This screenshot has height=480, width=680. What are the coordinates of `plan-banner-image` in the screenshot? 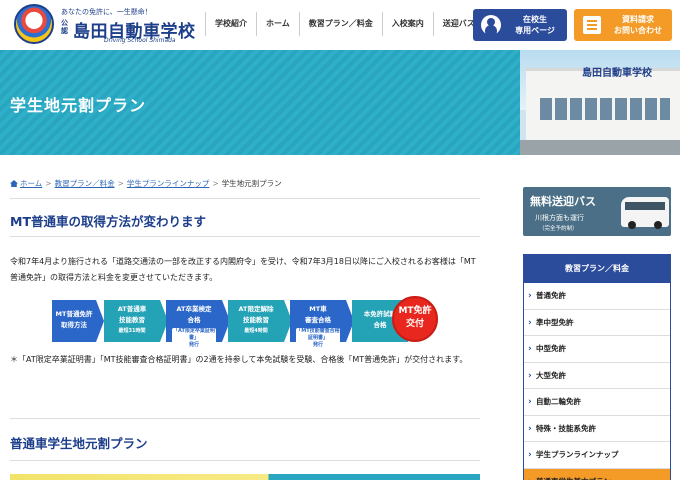 It's located at (245, 477).